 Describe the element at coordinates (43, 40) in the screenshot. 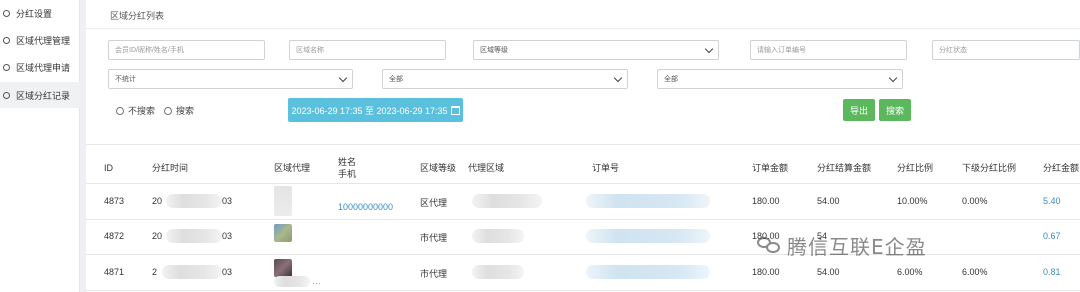

I see `sidebar-item-label: 区域代理管理` at that location.